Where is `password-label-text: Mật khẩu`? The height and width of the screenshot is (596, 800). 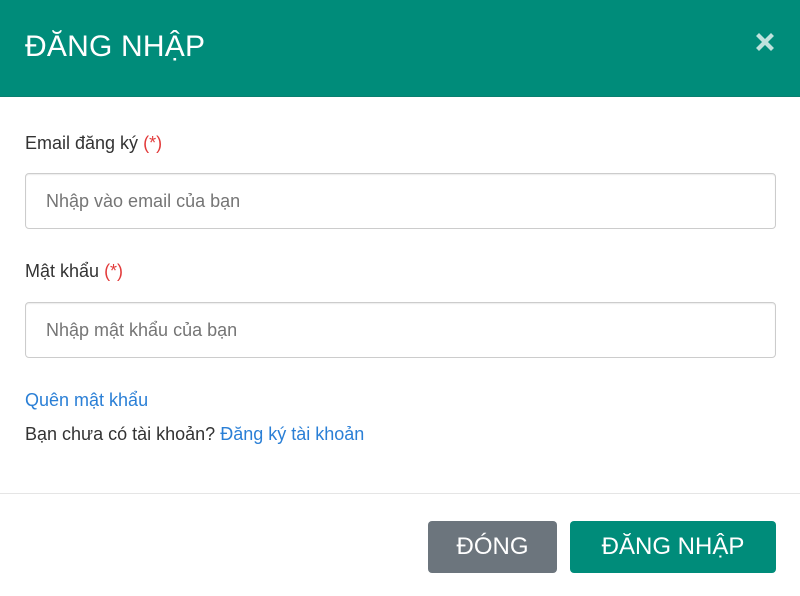 password-label-text: Mật khẩu is located at coordinates (62, 271).